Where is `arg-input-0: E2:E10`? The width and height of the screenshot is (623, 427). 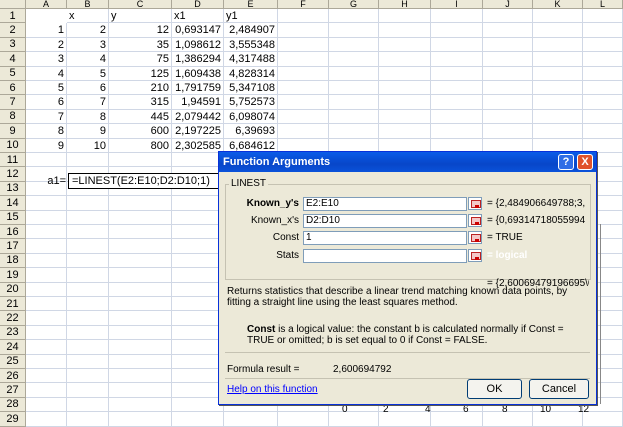
arg-input-0: E2:E10 is located at coordinates (385, 204).